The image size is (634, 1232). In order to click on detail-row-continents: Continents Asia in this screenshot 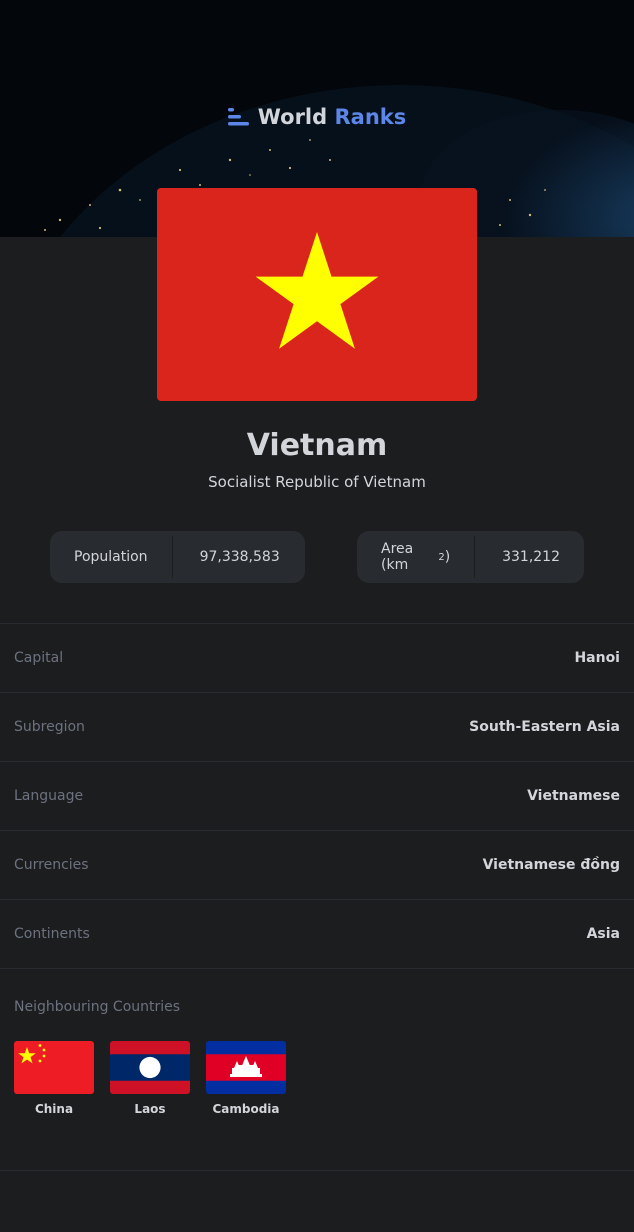, I will do `click(317, 933)`.